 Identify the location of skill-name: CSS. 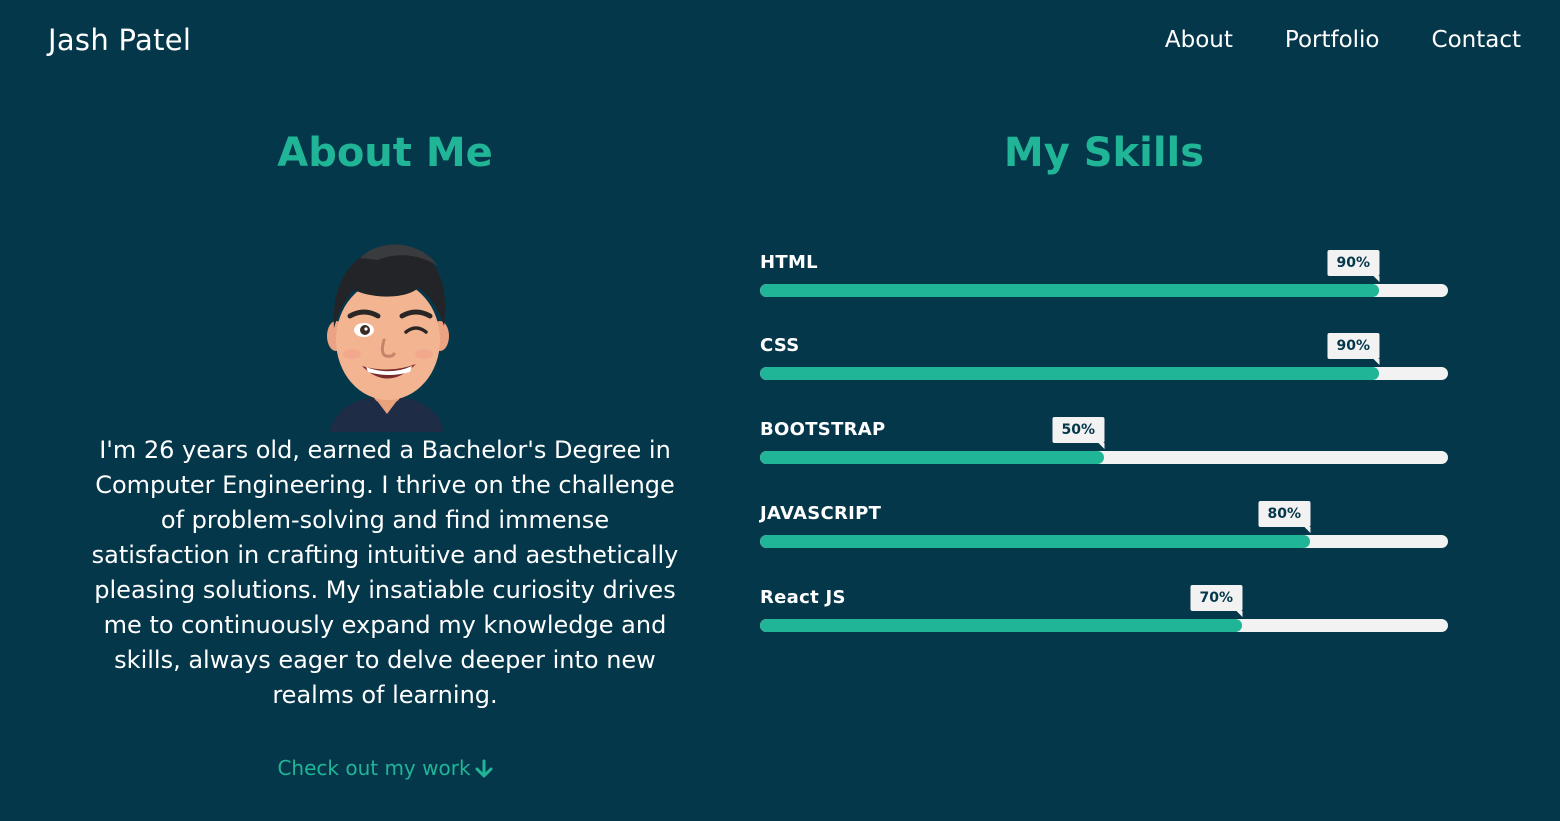
(780, 345).